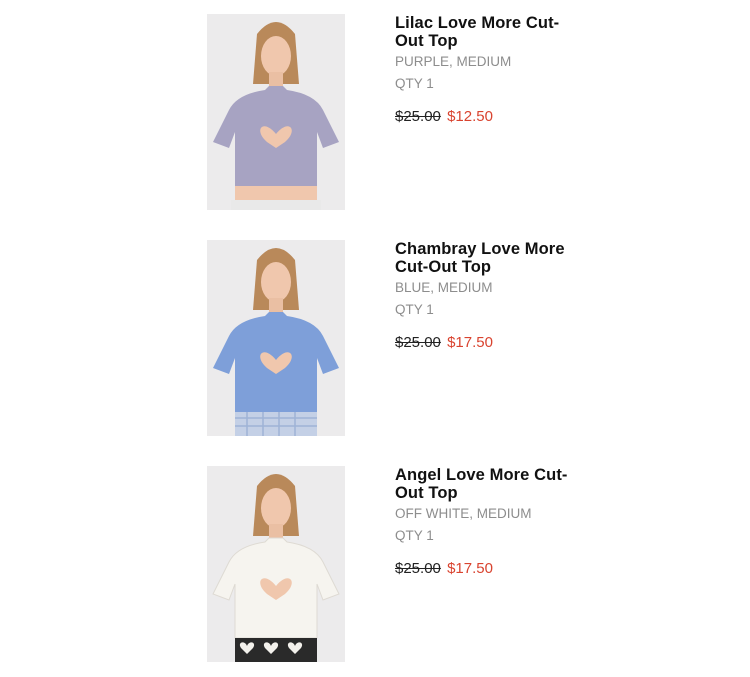 This screenshot has width=750, height=677. I want to click on product-title: Lilac Love More Cut-Out Top, so click(490, 32).